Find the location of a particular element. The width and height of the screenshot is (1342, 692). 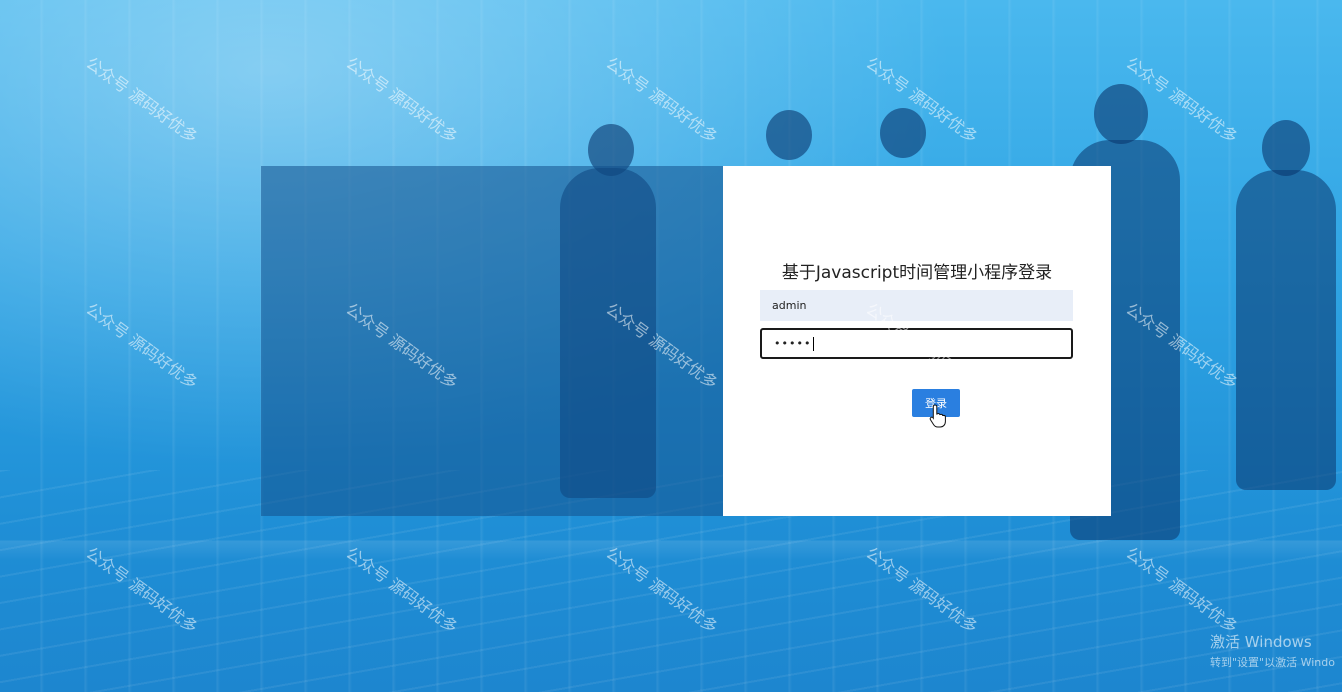

hand-pointer-icon is located at coordinates (937, 416).